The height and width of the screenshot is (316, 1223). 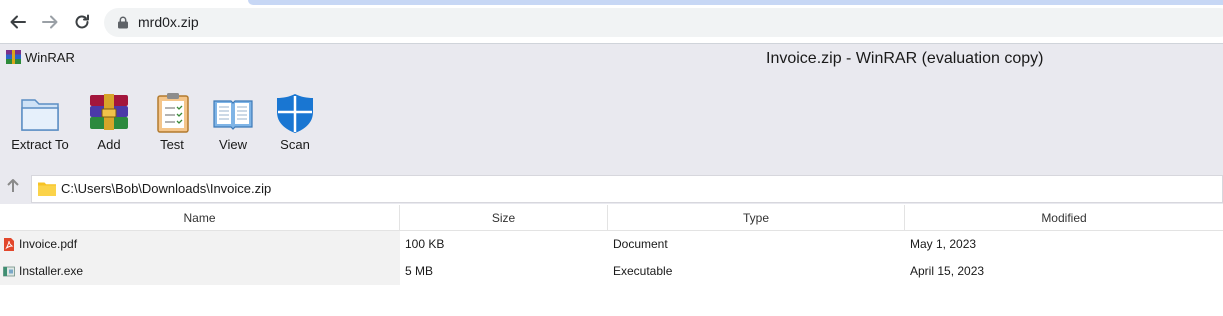 What do you see at coordinates (611, 244) in the screenshot?
I see `file-row: Invoice.pdf 100 KB Document May 1, 2023` at bounding box center [611, 244].